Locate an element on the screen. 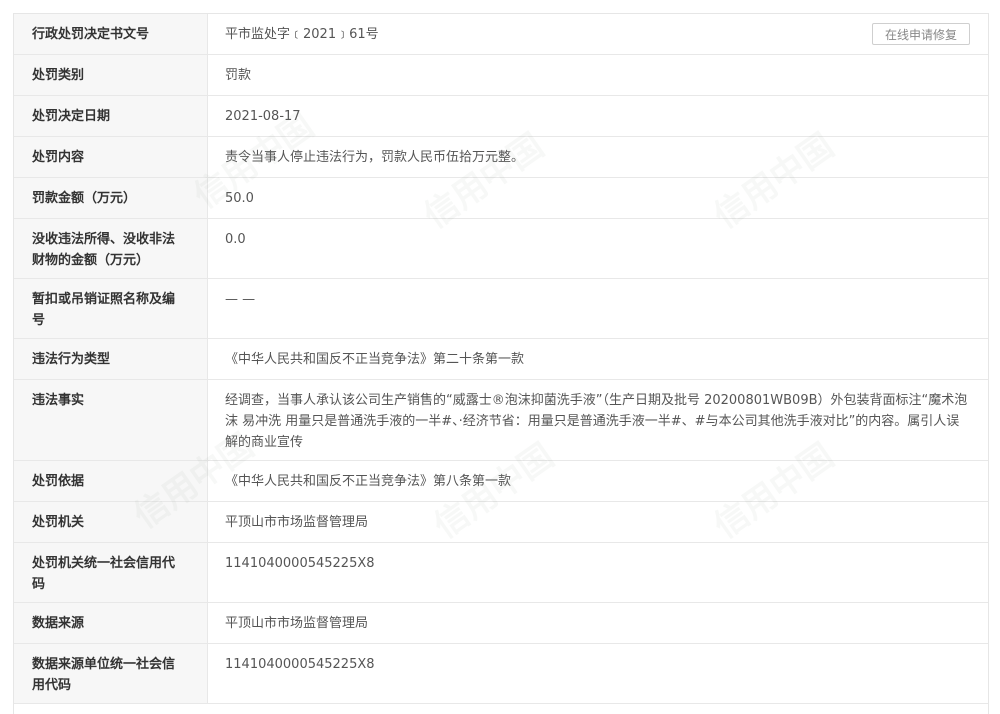  row-label: 数据来源单位统一社会信用代码 is located at coordinates (111, 673).